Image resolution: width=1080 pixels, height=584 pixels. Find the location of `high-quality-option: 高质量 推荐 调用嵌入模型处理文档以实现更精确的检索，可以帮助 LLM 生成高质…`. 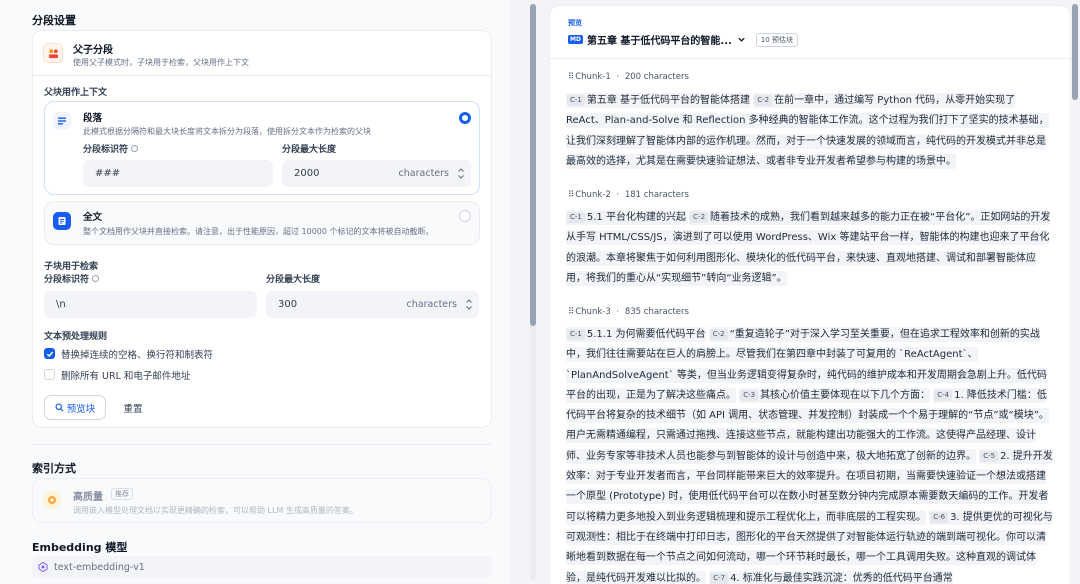

high-quality-option: 高质量 推荐 调用嵌入模型处理文档以实现更精确的检索，可以帮助 LLM 生成高质… is located at coordinates (262, 500).